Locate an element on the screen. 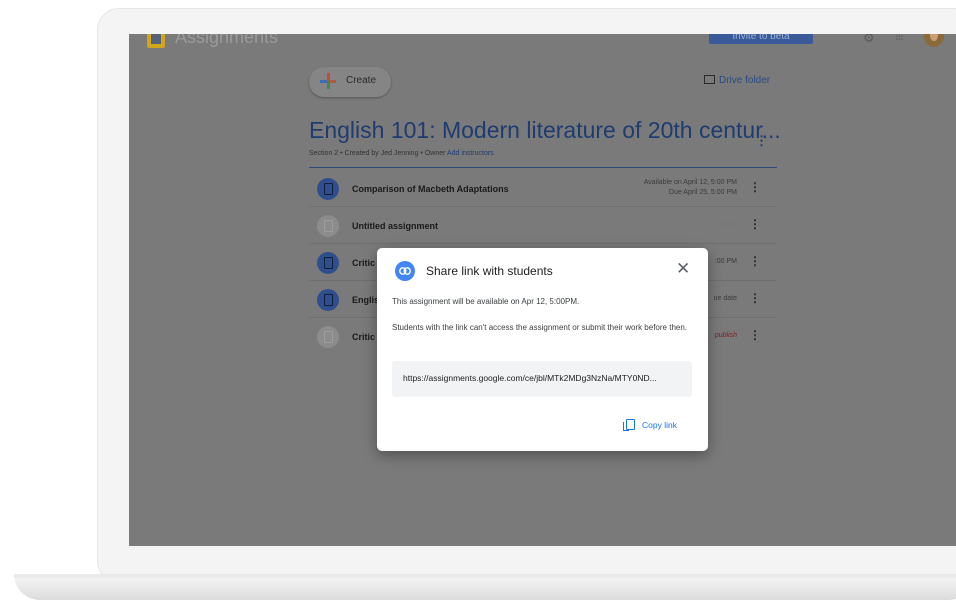 The image size is (956, 602). link-icon is located at coordinates (405, 271).